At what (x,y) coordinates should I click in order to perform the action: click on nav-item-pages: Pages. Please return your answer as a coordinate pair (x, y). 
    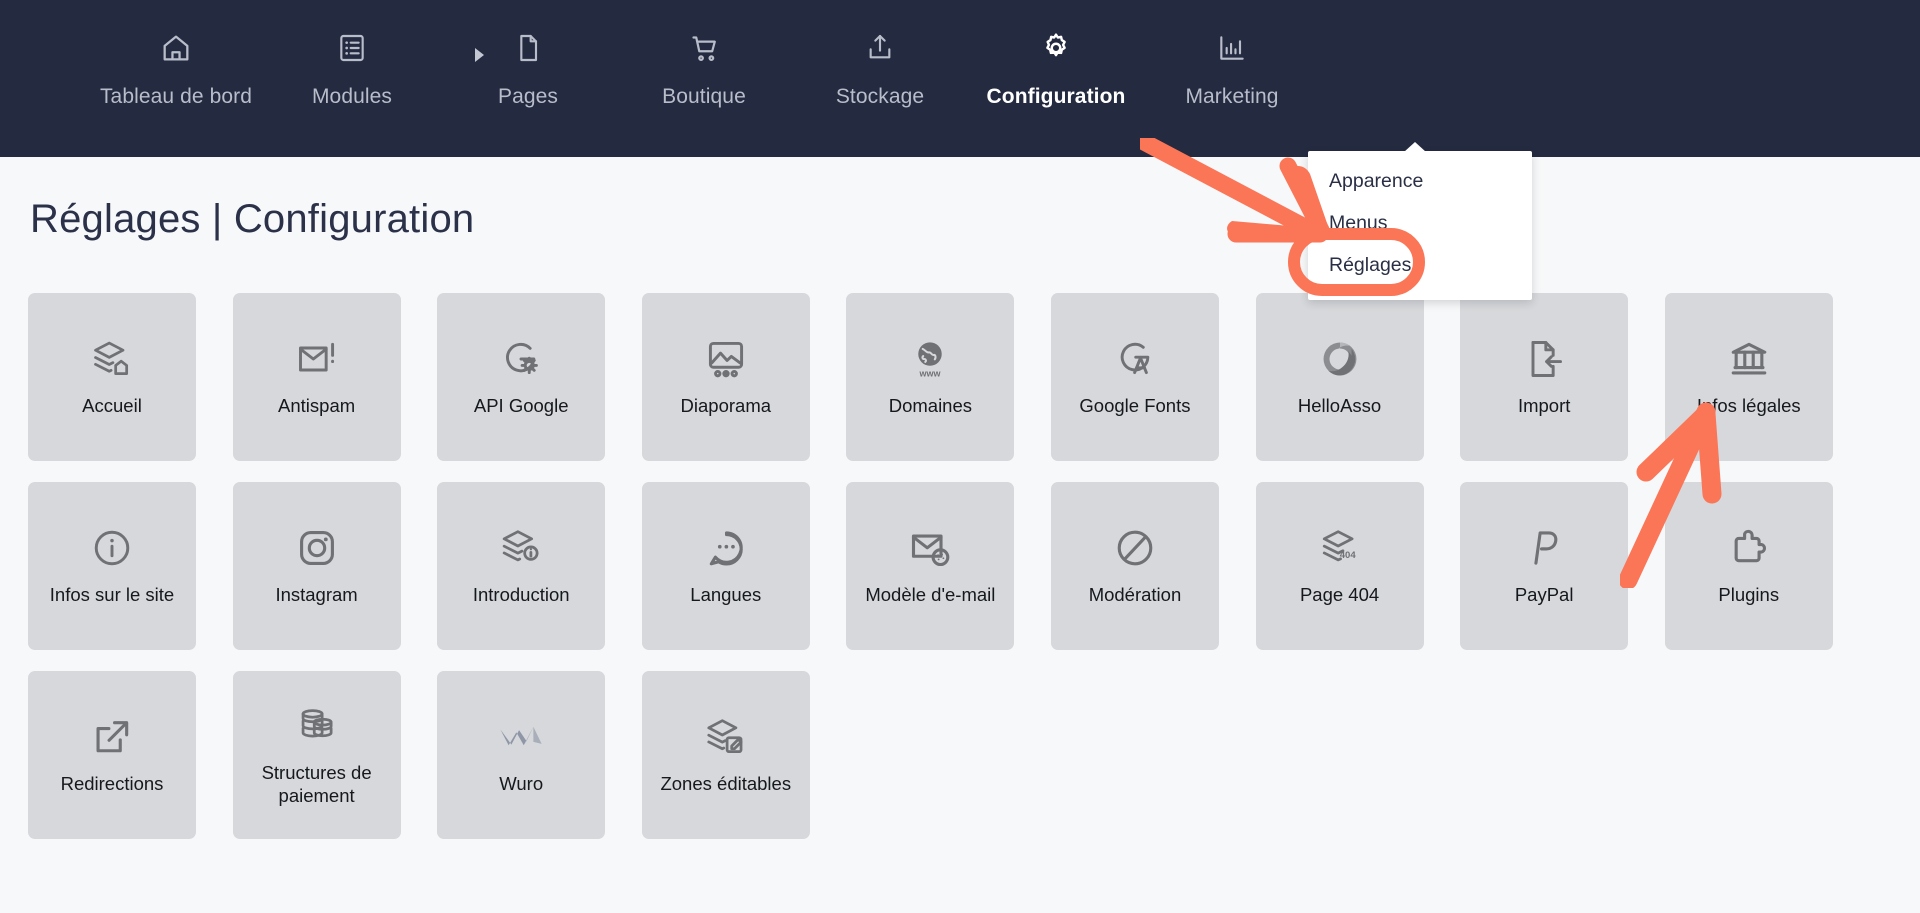
    Looking at the image, I should click on (528, 78).